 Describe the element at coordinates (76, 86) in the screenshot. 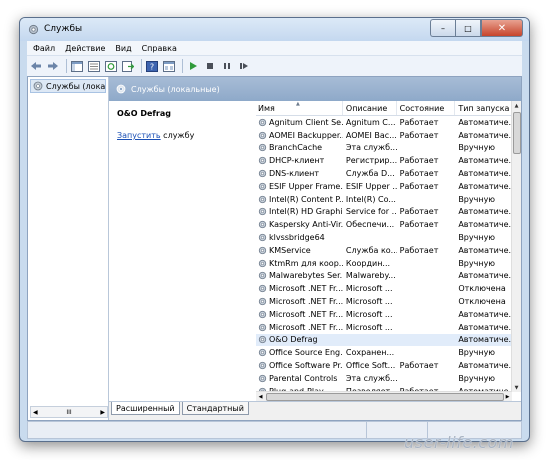

I see `tree-item-label: Службы (локалы` at that location.